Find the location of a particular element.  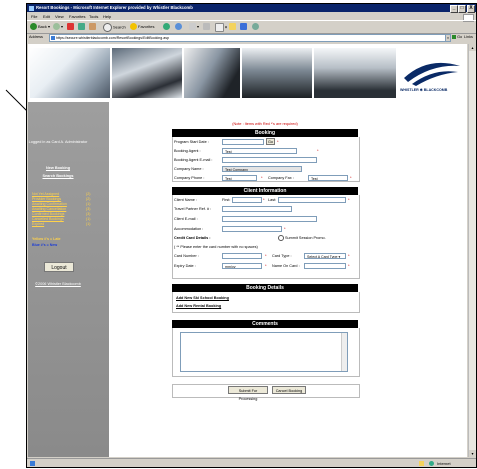

go-button: Go is located at coordinates (457, 37).